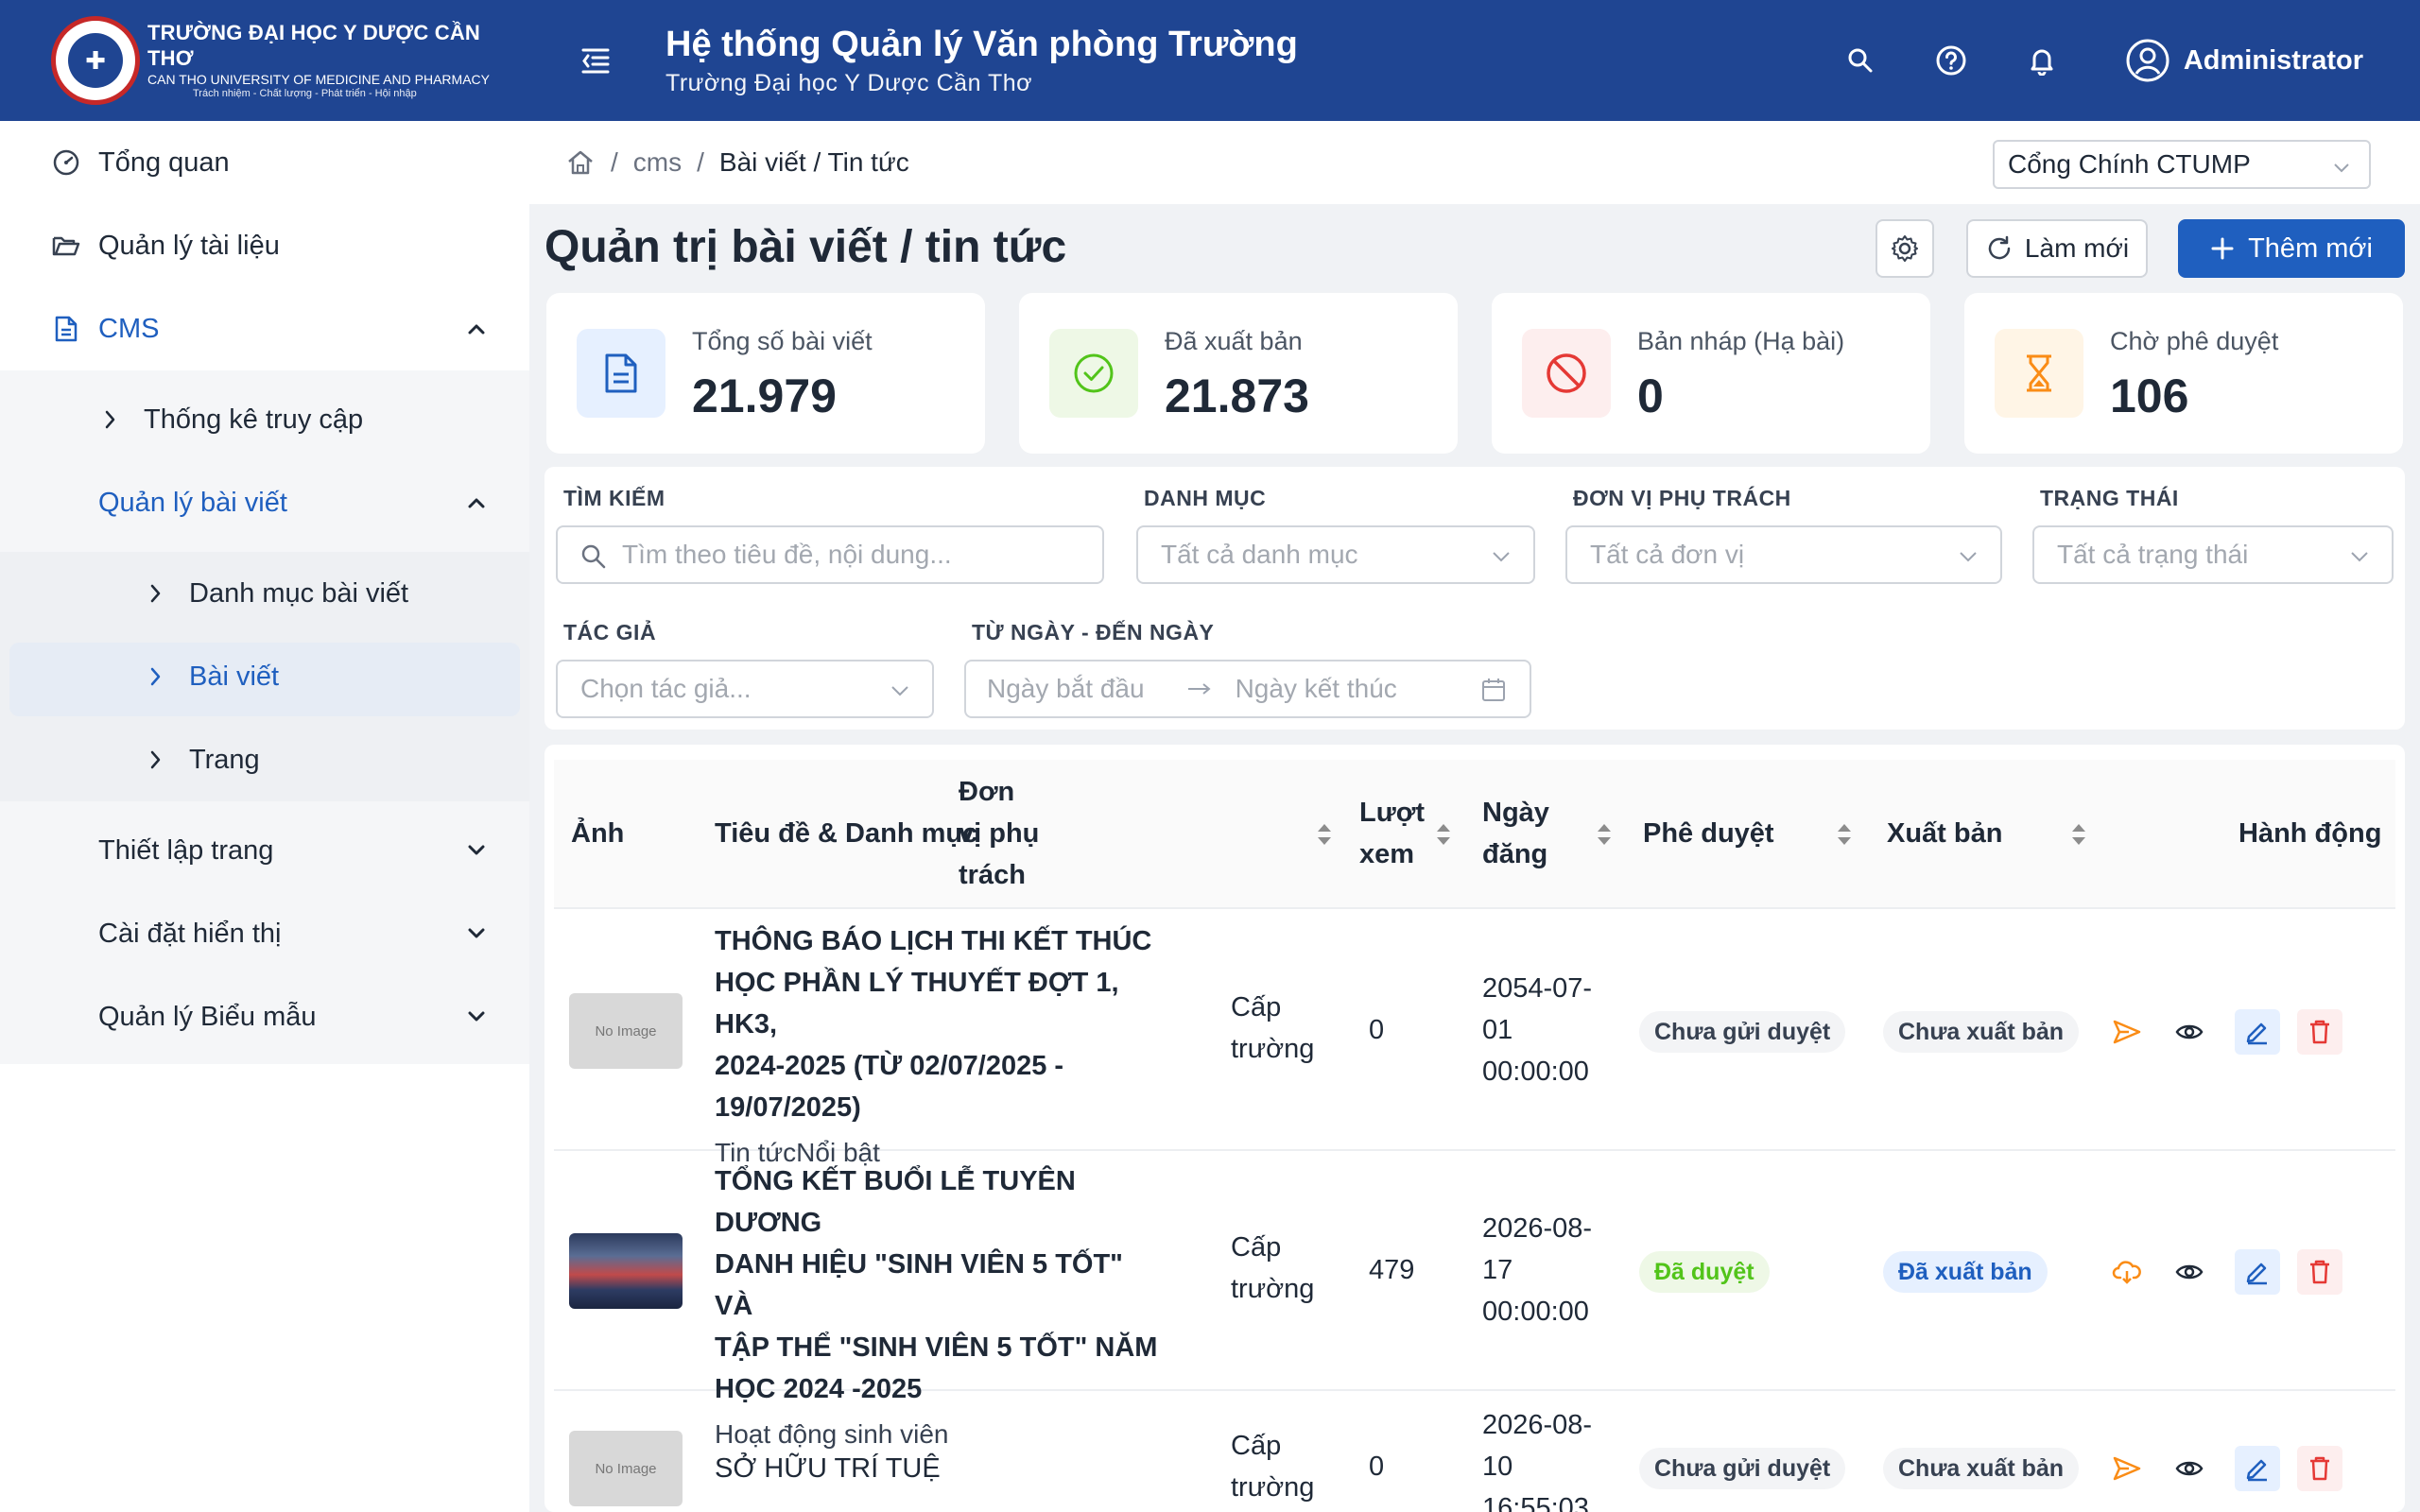 This screenshot has height=1512, width=2420. Describe the element at coordinates (1199, 688) in the screenshot. I see `arrow-right-icon` at that location.